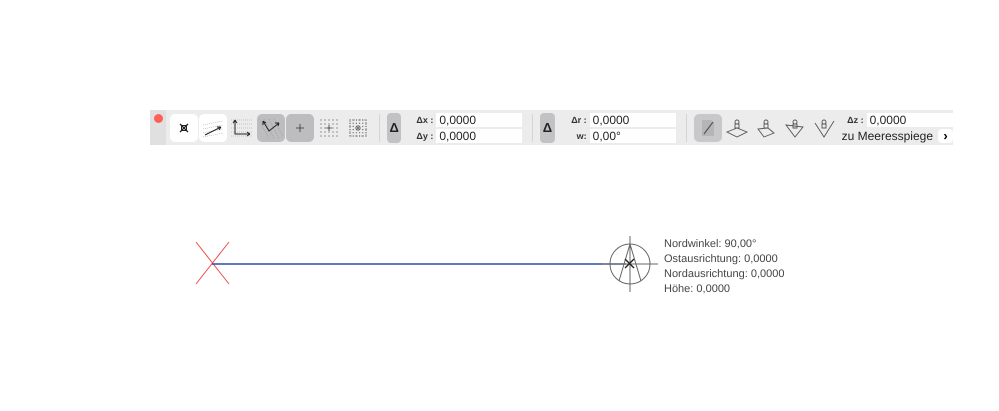 The height and width of the screenshot is (411, 999). What do you see at coordinates (242, 127) in the screenshot?
I see `axes-grid-icon` at bounding box center [242, 127].